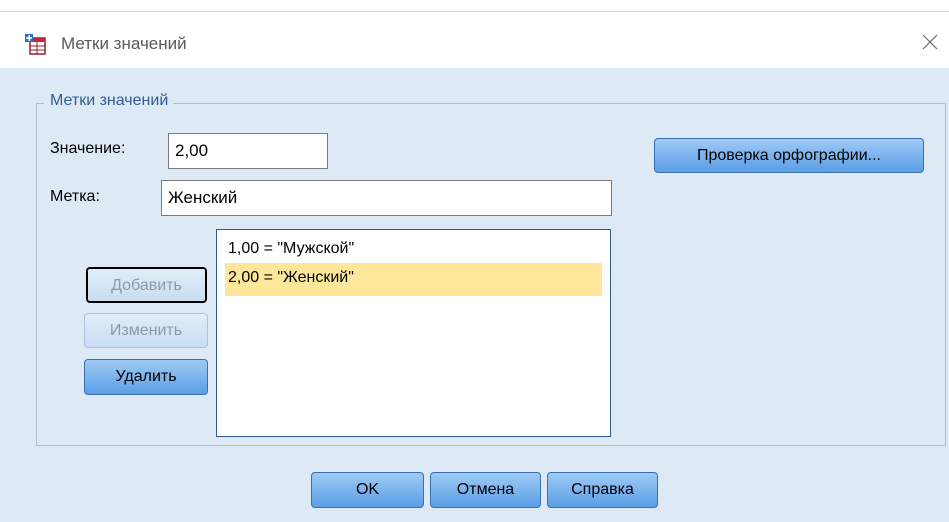 Image resolution: width=949 pixels, height=522 pixels. Describe the element at coordinates (124, 43) in the screenshot. I see `window-title: Метки значений` at that location.